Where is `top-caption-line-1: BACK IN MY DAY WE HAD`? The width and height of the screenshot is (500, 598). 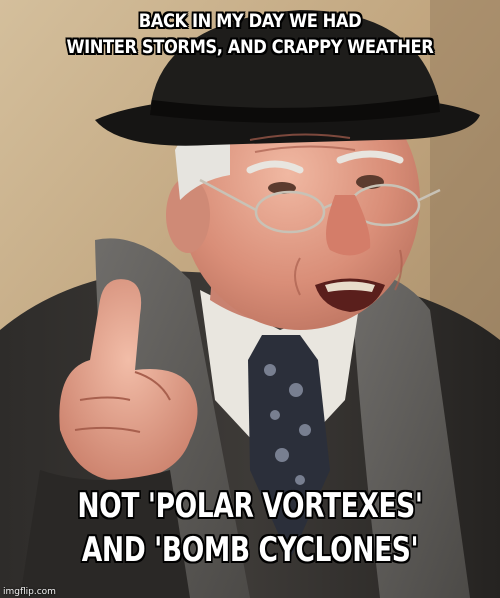 top-caption-line-1: BACK IN MY DAY WE HAD is located at coordinates (250, 21).